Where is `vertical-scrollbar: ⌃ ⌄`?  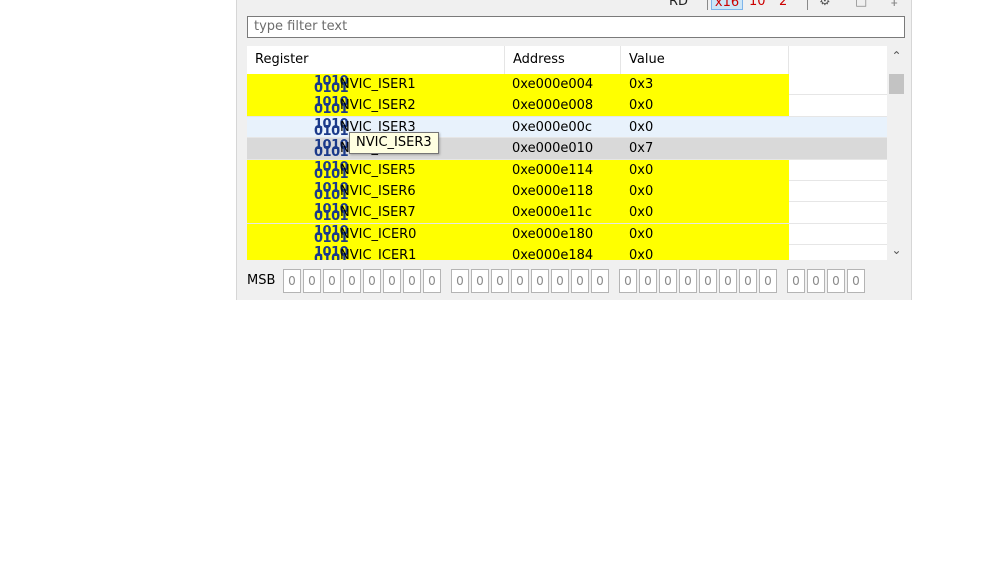
vertical-scrollbar: ⌃ ⌄ is located at coordinates (896, 153).